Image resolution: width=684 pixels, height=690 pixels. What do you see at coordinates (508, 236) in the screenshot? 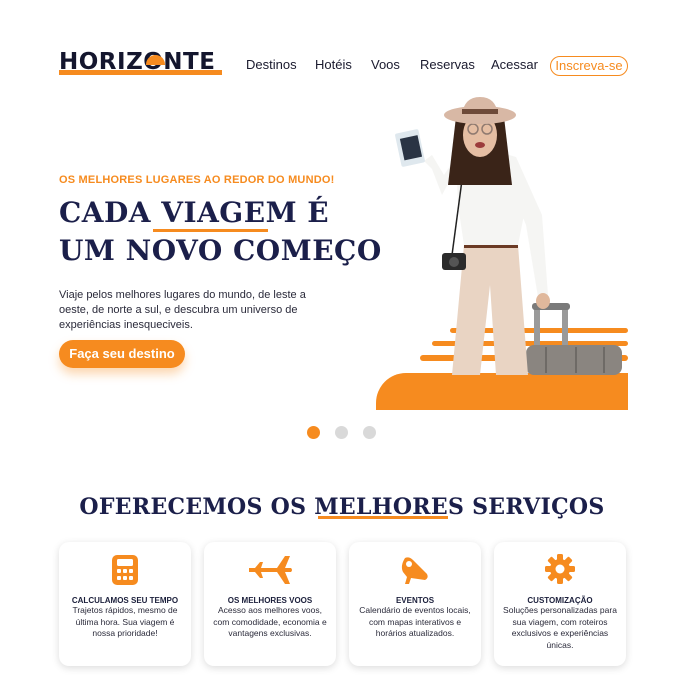
I see `traveler-illustration` at bounding box center [508, 236].